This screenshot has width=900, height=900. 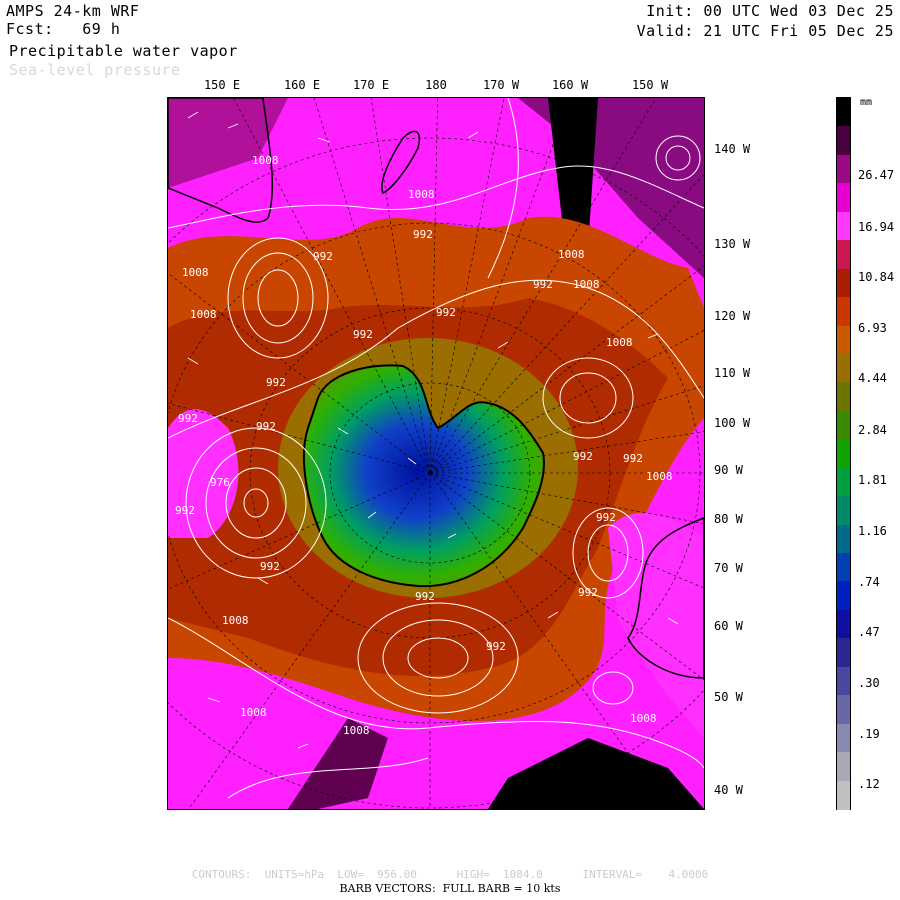 I want to click on lat-label: 40 W, so click(x=728, y=790).